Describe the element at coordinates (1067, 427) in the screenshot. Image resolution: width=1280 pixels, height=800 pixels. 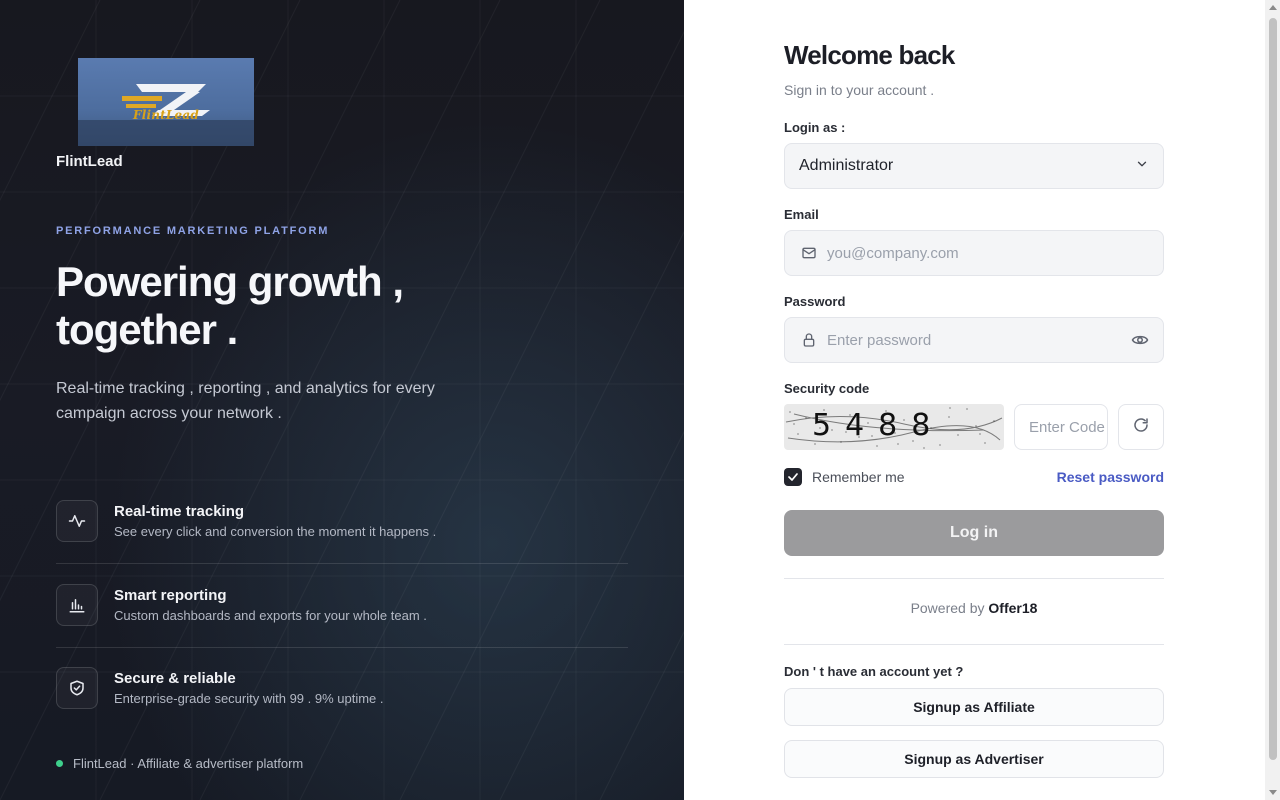
I see `captcha-placeholder: Enter Code` at that location.